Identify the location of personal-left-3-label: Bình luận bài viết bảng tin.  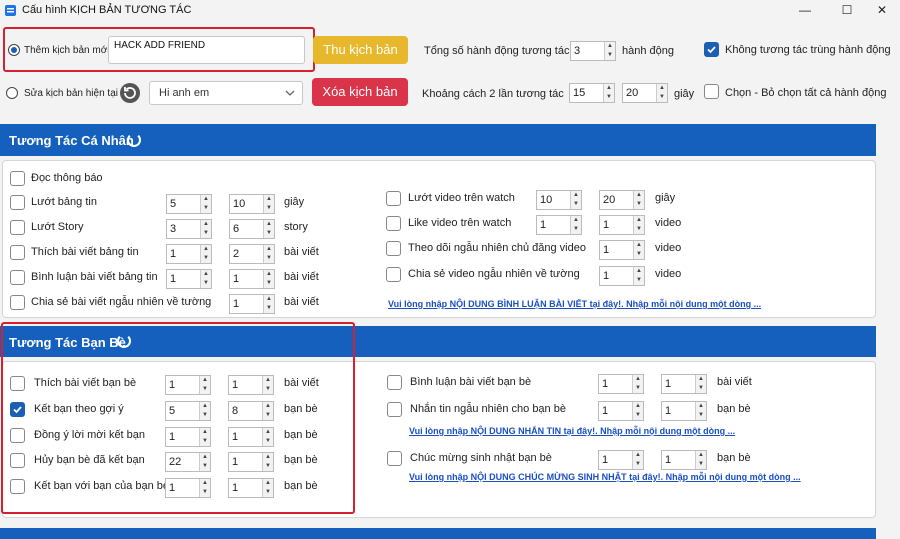
(94, 277).